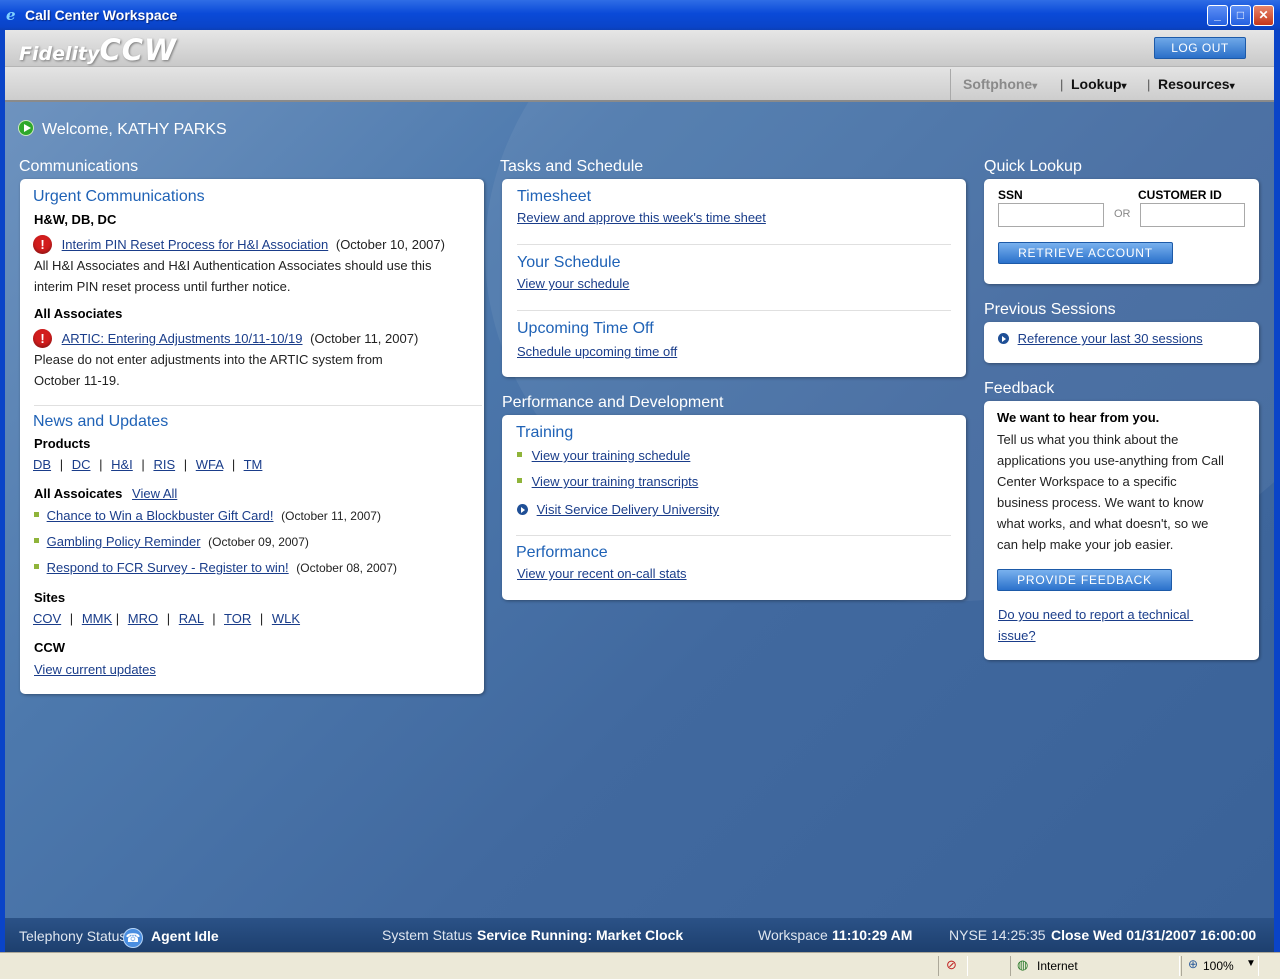 This screenshot has width=1280, height=979. What do you see at coordinates (1217, 15) in the screenshot?
I see `minimize-button: _` at bounding box center [1217, 15].